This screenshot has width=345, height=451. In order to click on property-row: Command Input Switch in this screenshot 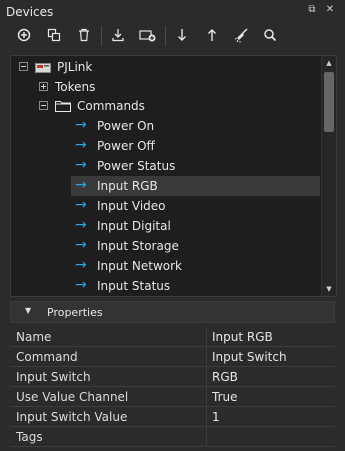, I will do `click(172, 357)`.